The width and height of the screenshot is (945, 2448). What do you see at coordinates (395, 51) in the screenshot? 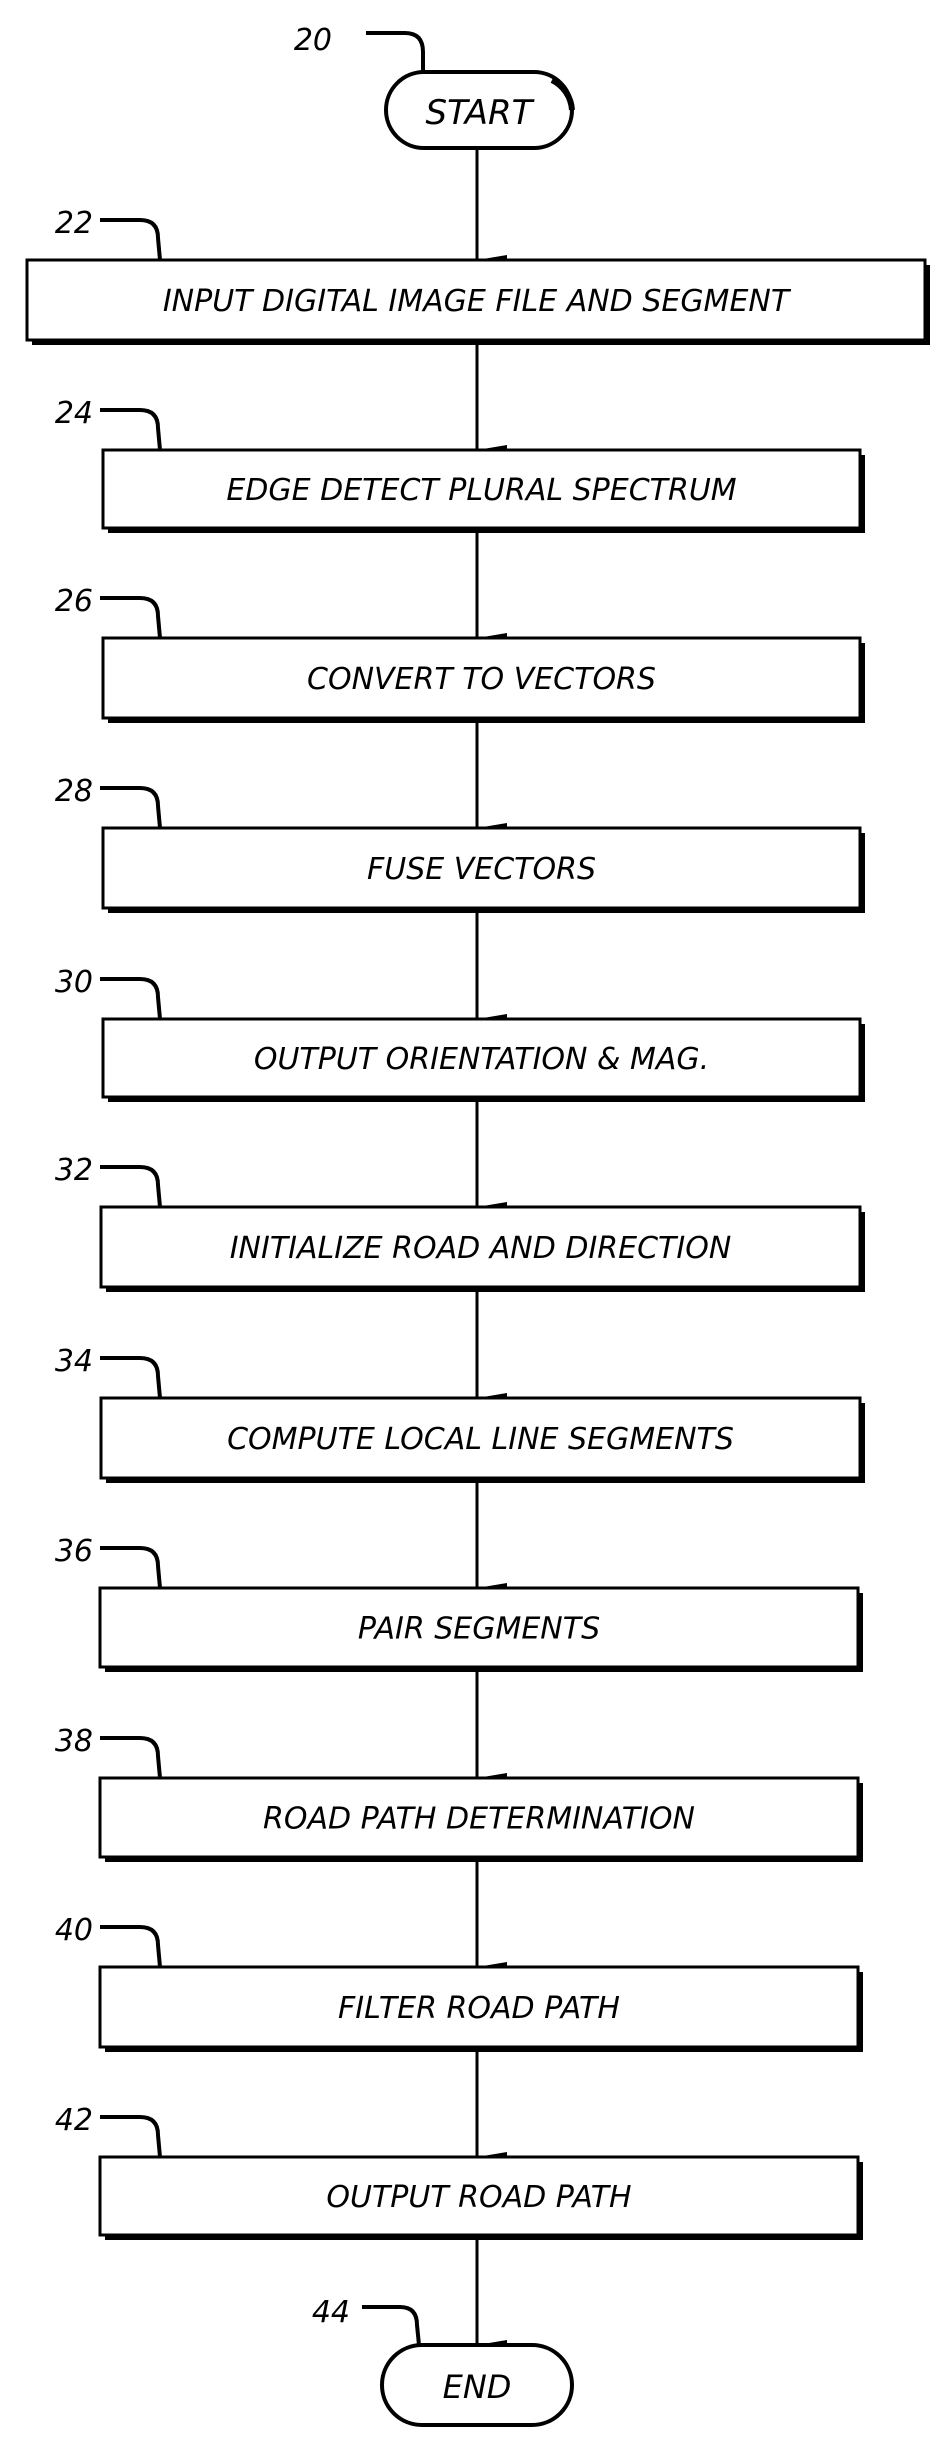
I see `start-ref-leader` at bounding box center [395, 51].